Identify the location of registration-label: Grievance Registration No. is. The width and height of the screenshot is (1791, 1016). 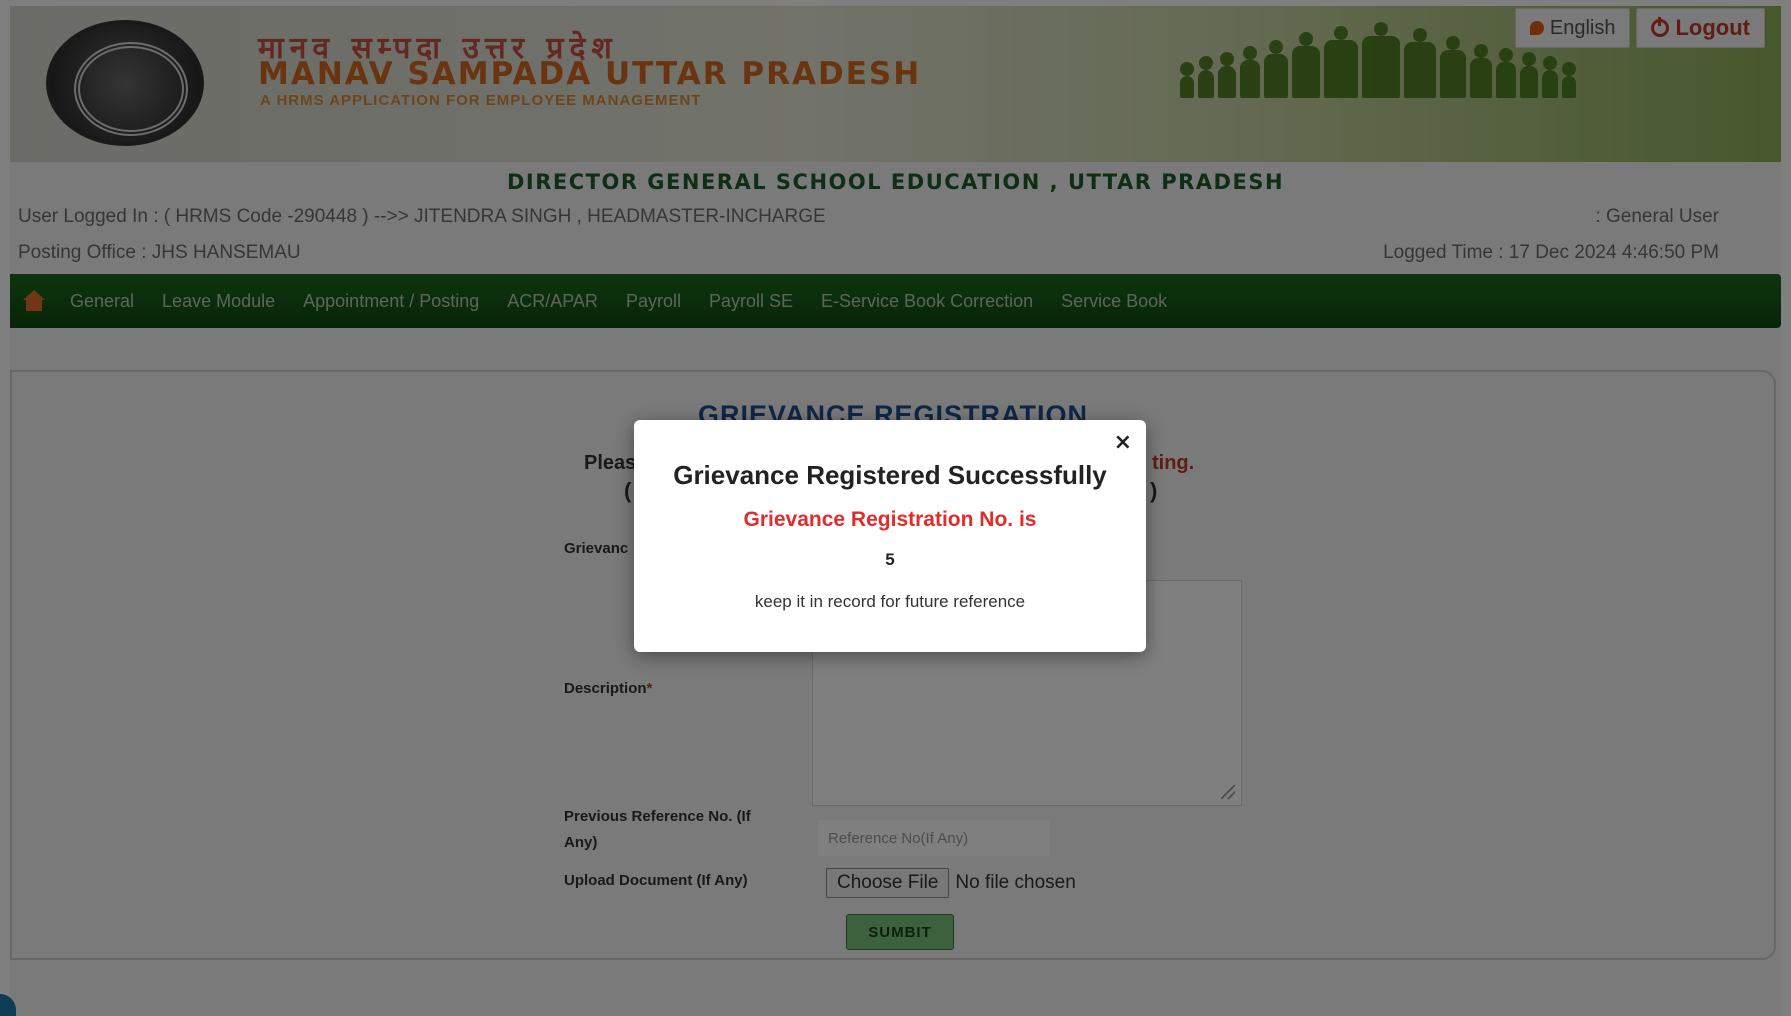
(890, 519).